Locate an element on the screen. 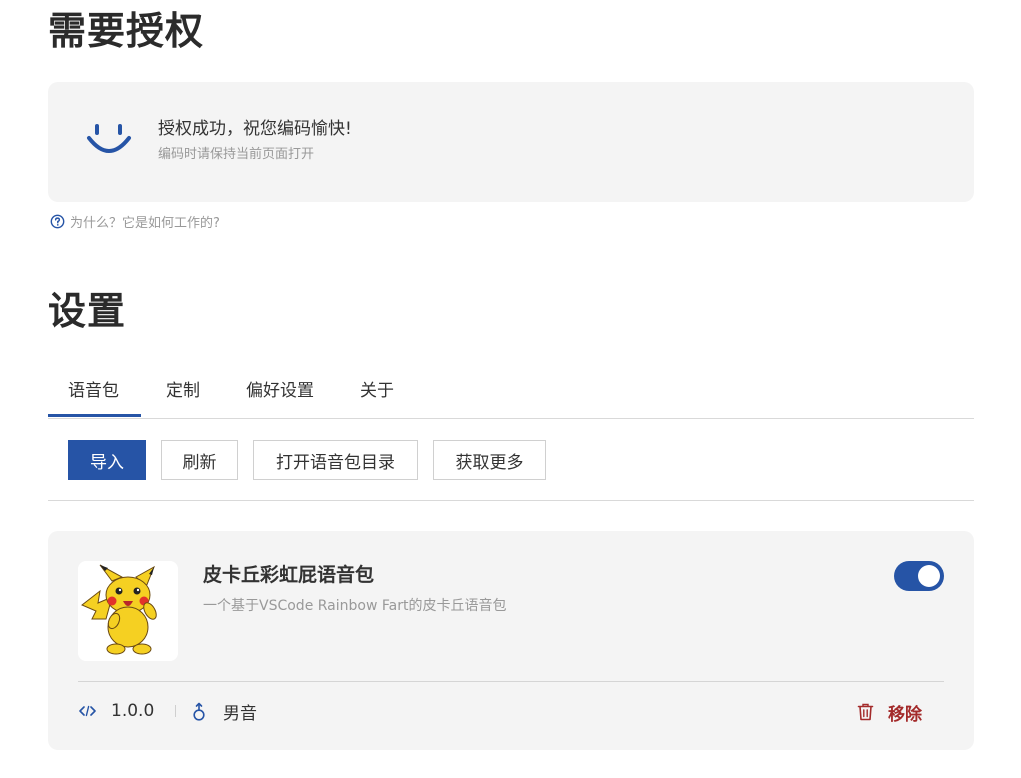  toolbar-divider is located at coordinates (511, 500).